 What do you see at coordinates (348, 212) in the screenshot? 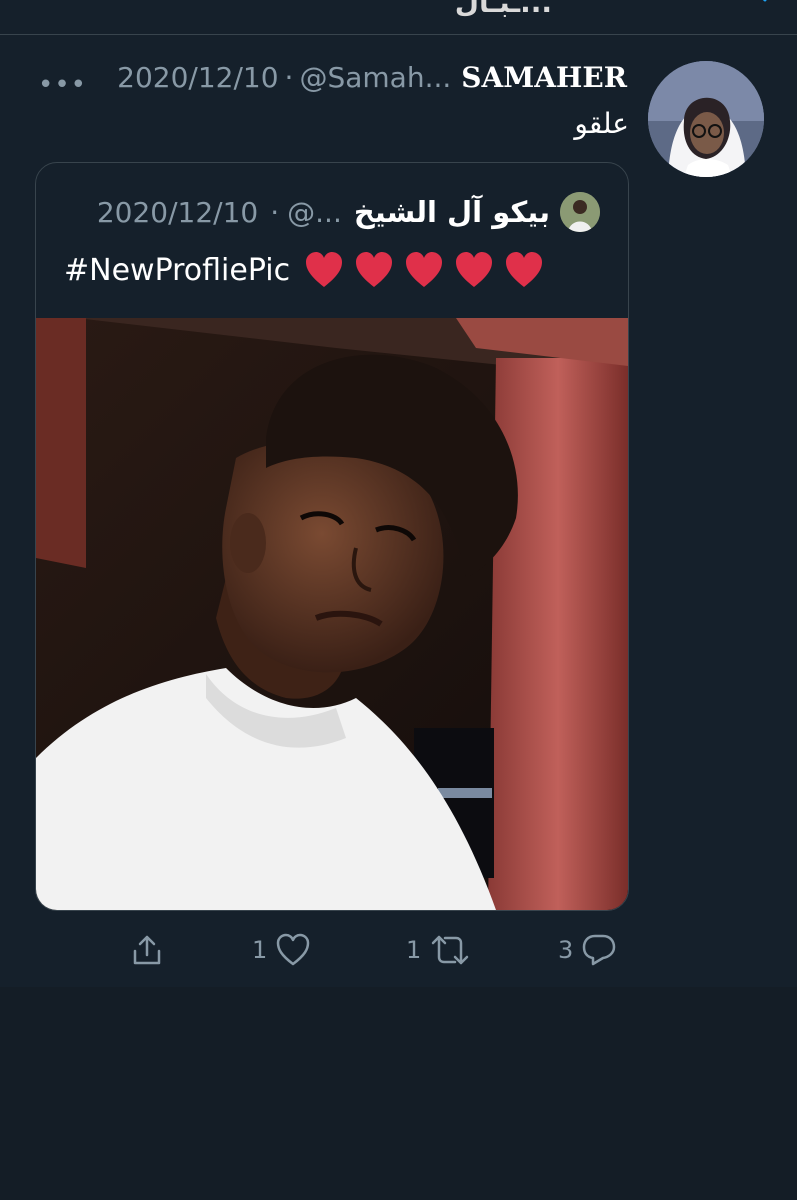
I see `quoted-tweet-header: 2020/12/10 · @... بيكو آل الشيخ` at bounding box center [348, 212].